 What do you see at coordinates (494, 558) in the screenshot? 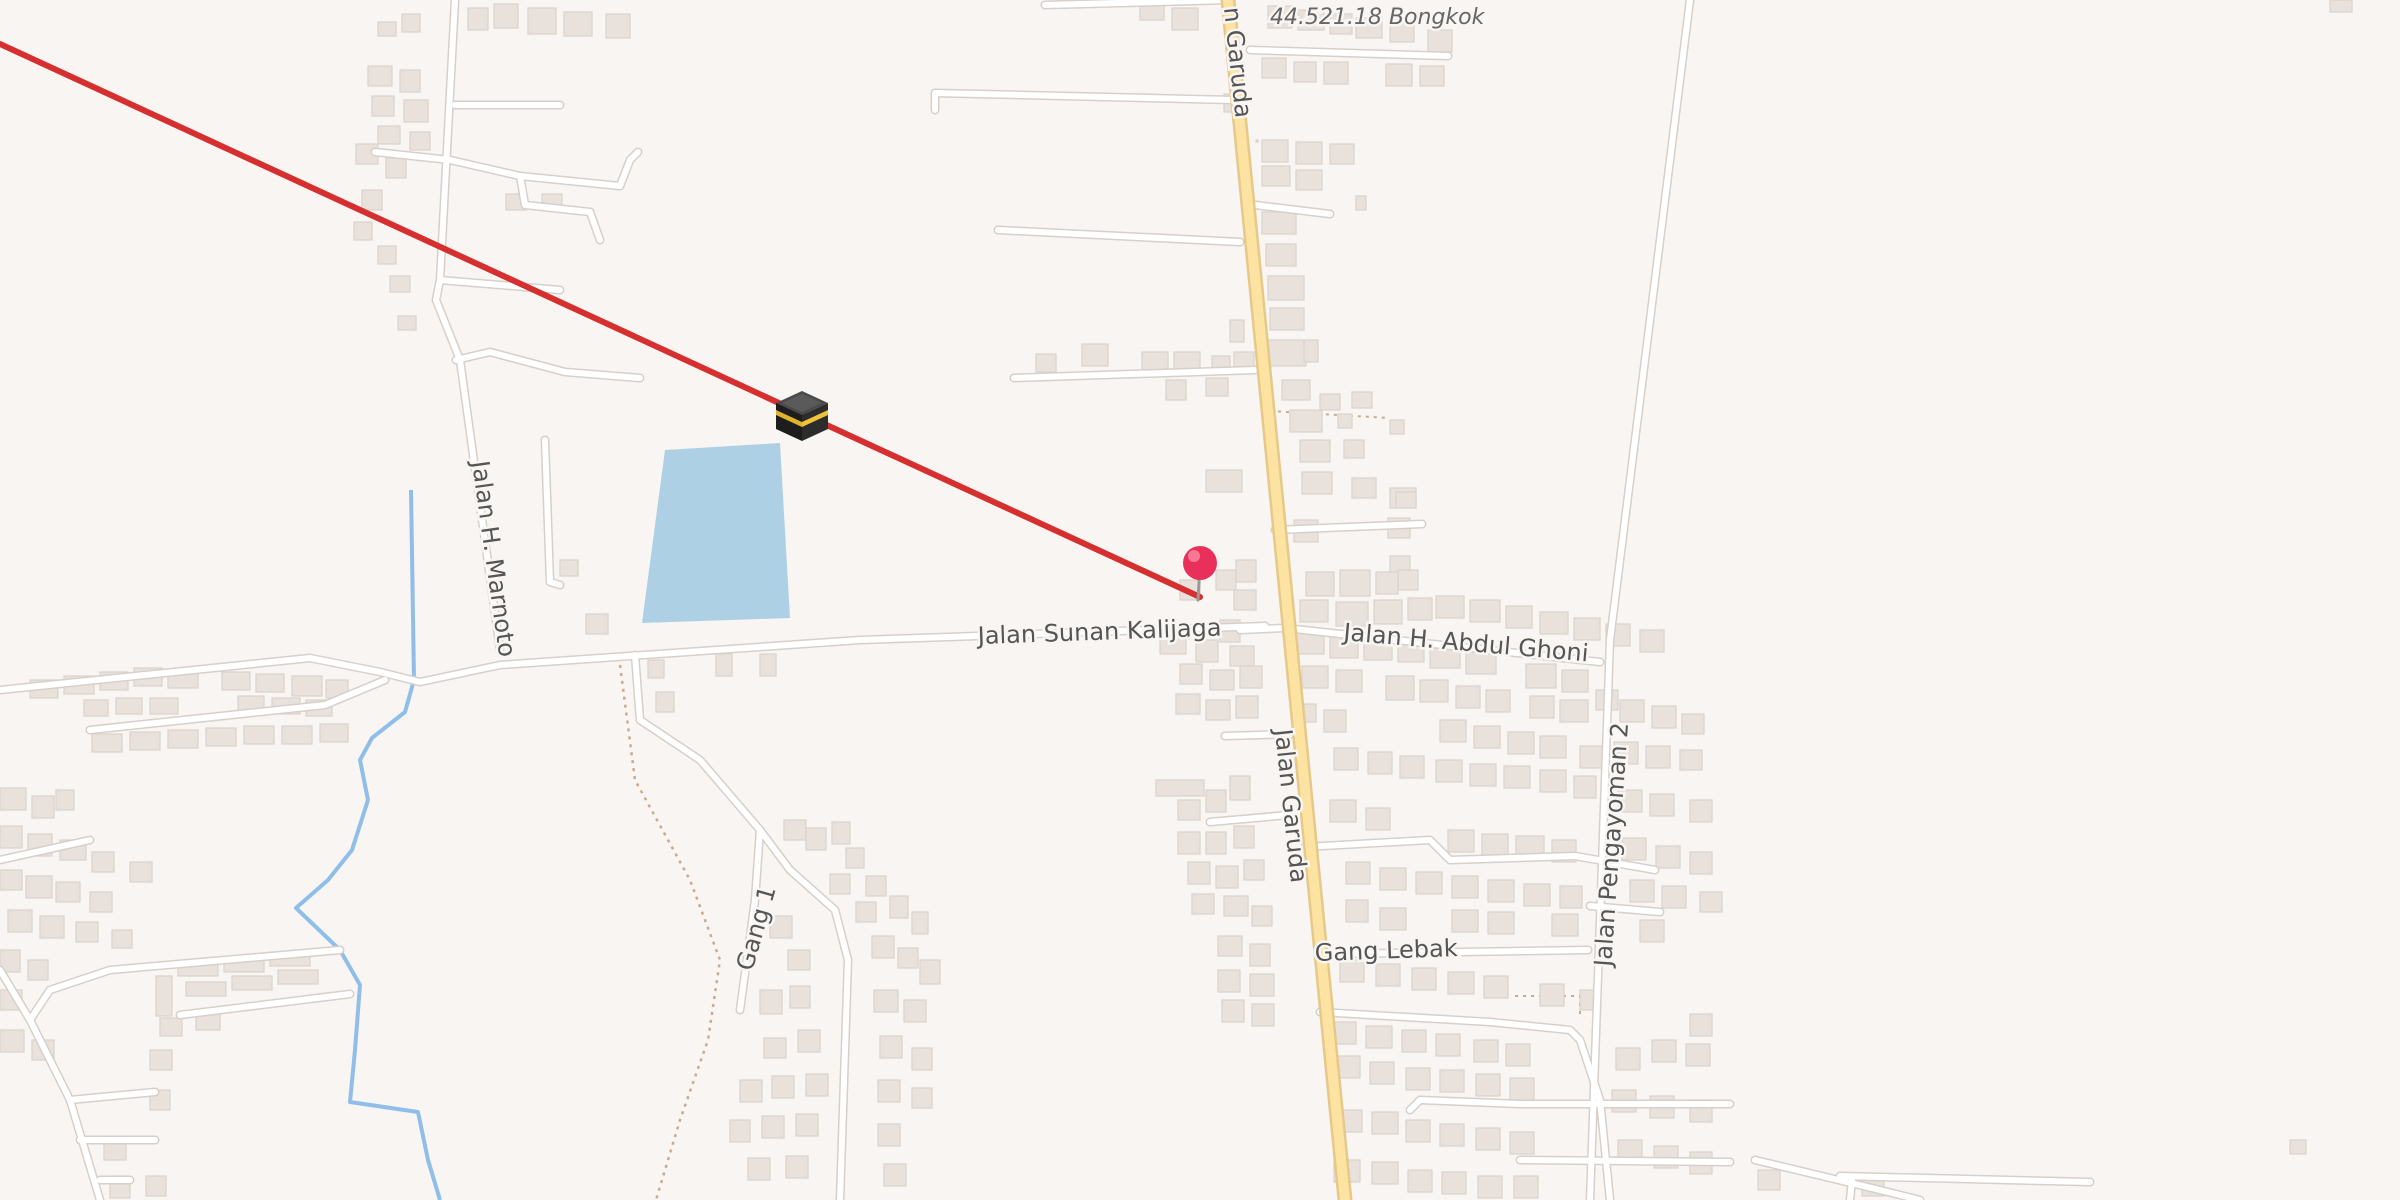
I see `road-label-marnoto: Jalan H. Marnoto` at bounding box center [494, 558].